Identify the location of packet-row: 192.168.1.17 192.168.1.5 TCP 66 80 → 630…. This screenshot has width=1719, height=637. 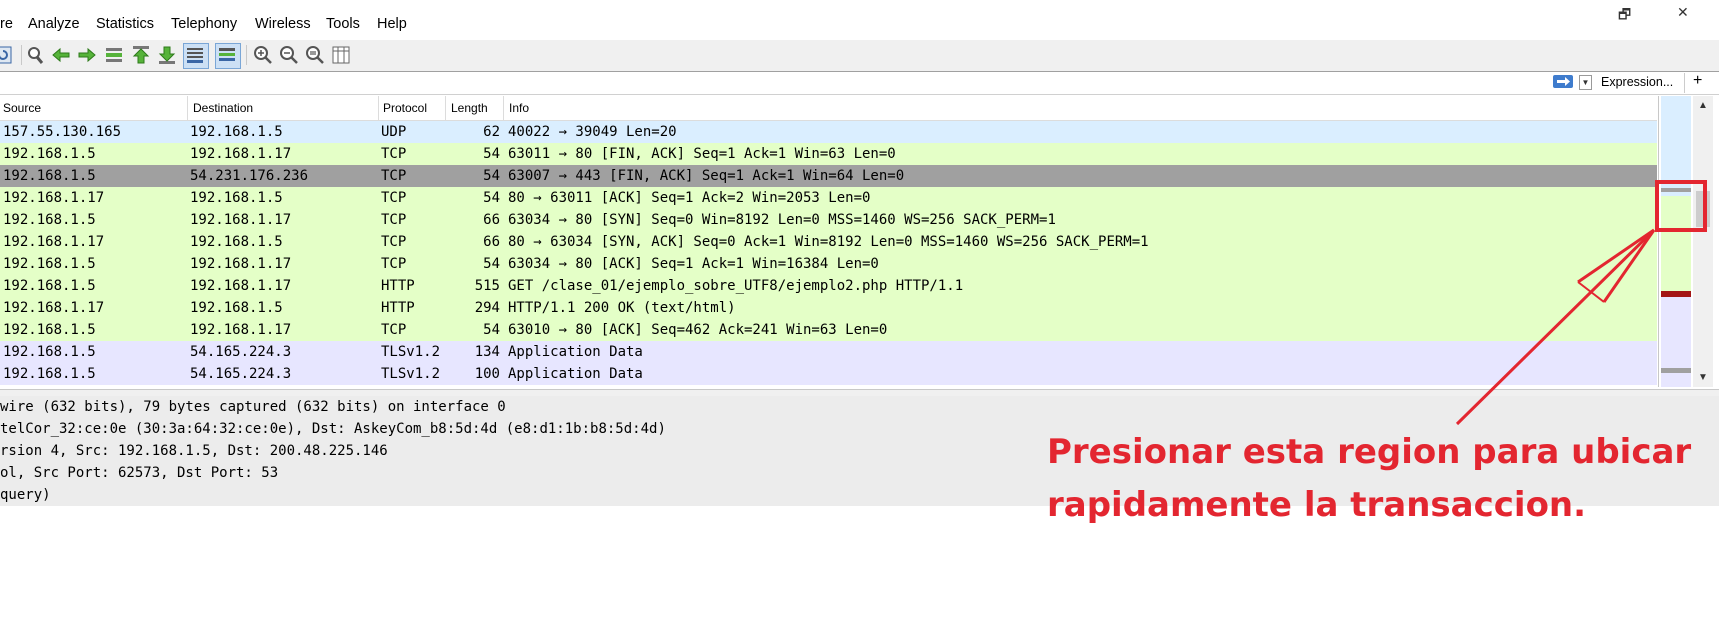
(828, 242).